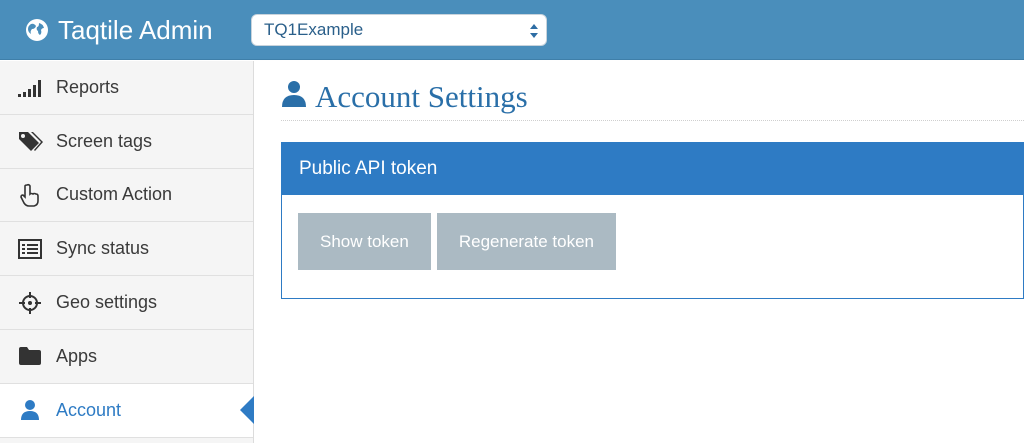 Image resolution: width=1024 pixels, height=443 pixels. Describe the element at coordinates (30, 87) in the screenshot. I see `signal-bars-icon` at that location.